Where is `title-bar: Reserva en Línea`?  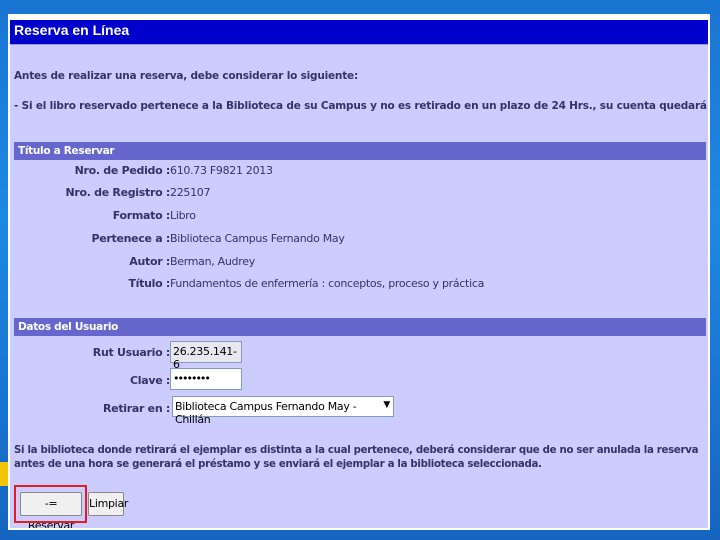
title-bar: Reserva en Línea is located at coordinates (359, 30).